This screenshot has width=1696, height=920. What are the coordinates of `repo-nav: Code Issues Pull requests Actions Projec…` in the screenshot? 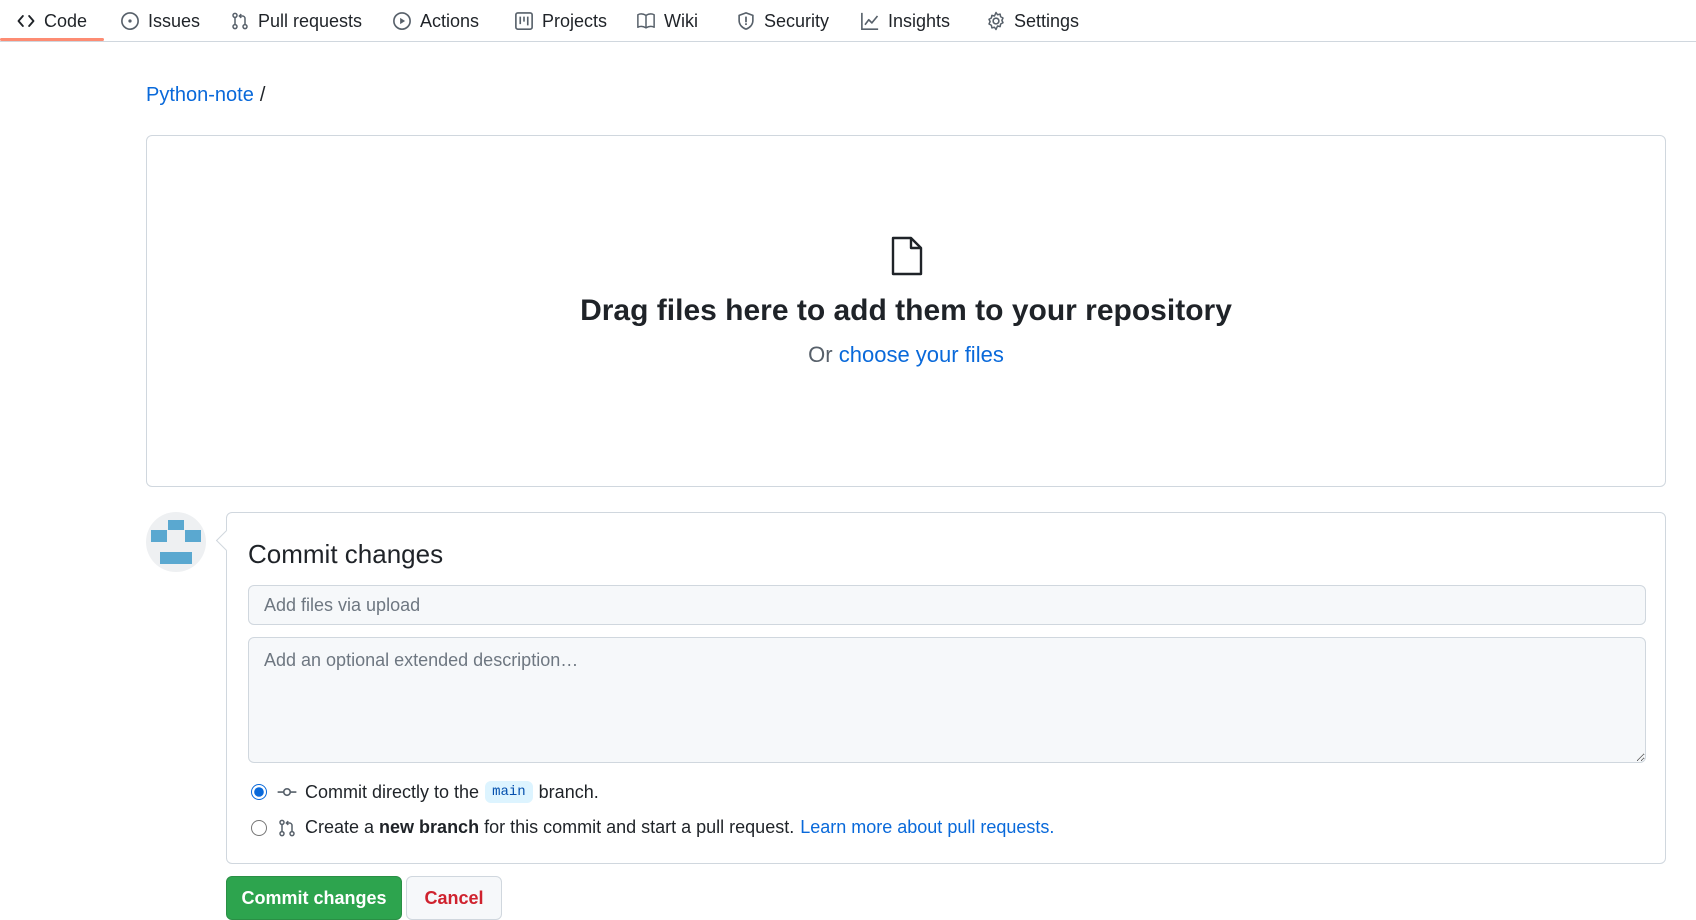 It's located at (848, 21).